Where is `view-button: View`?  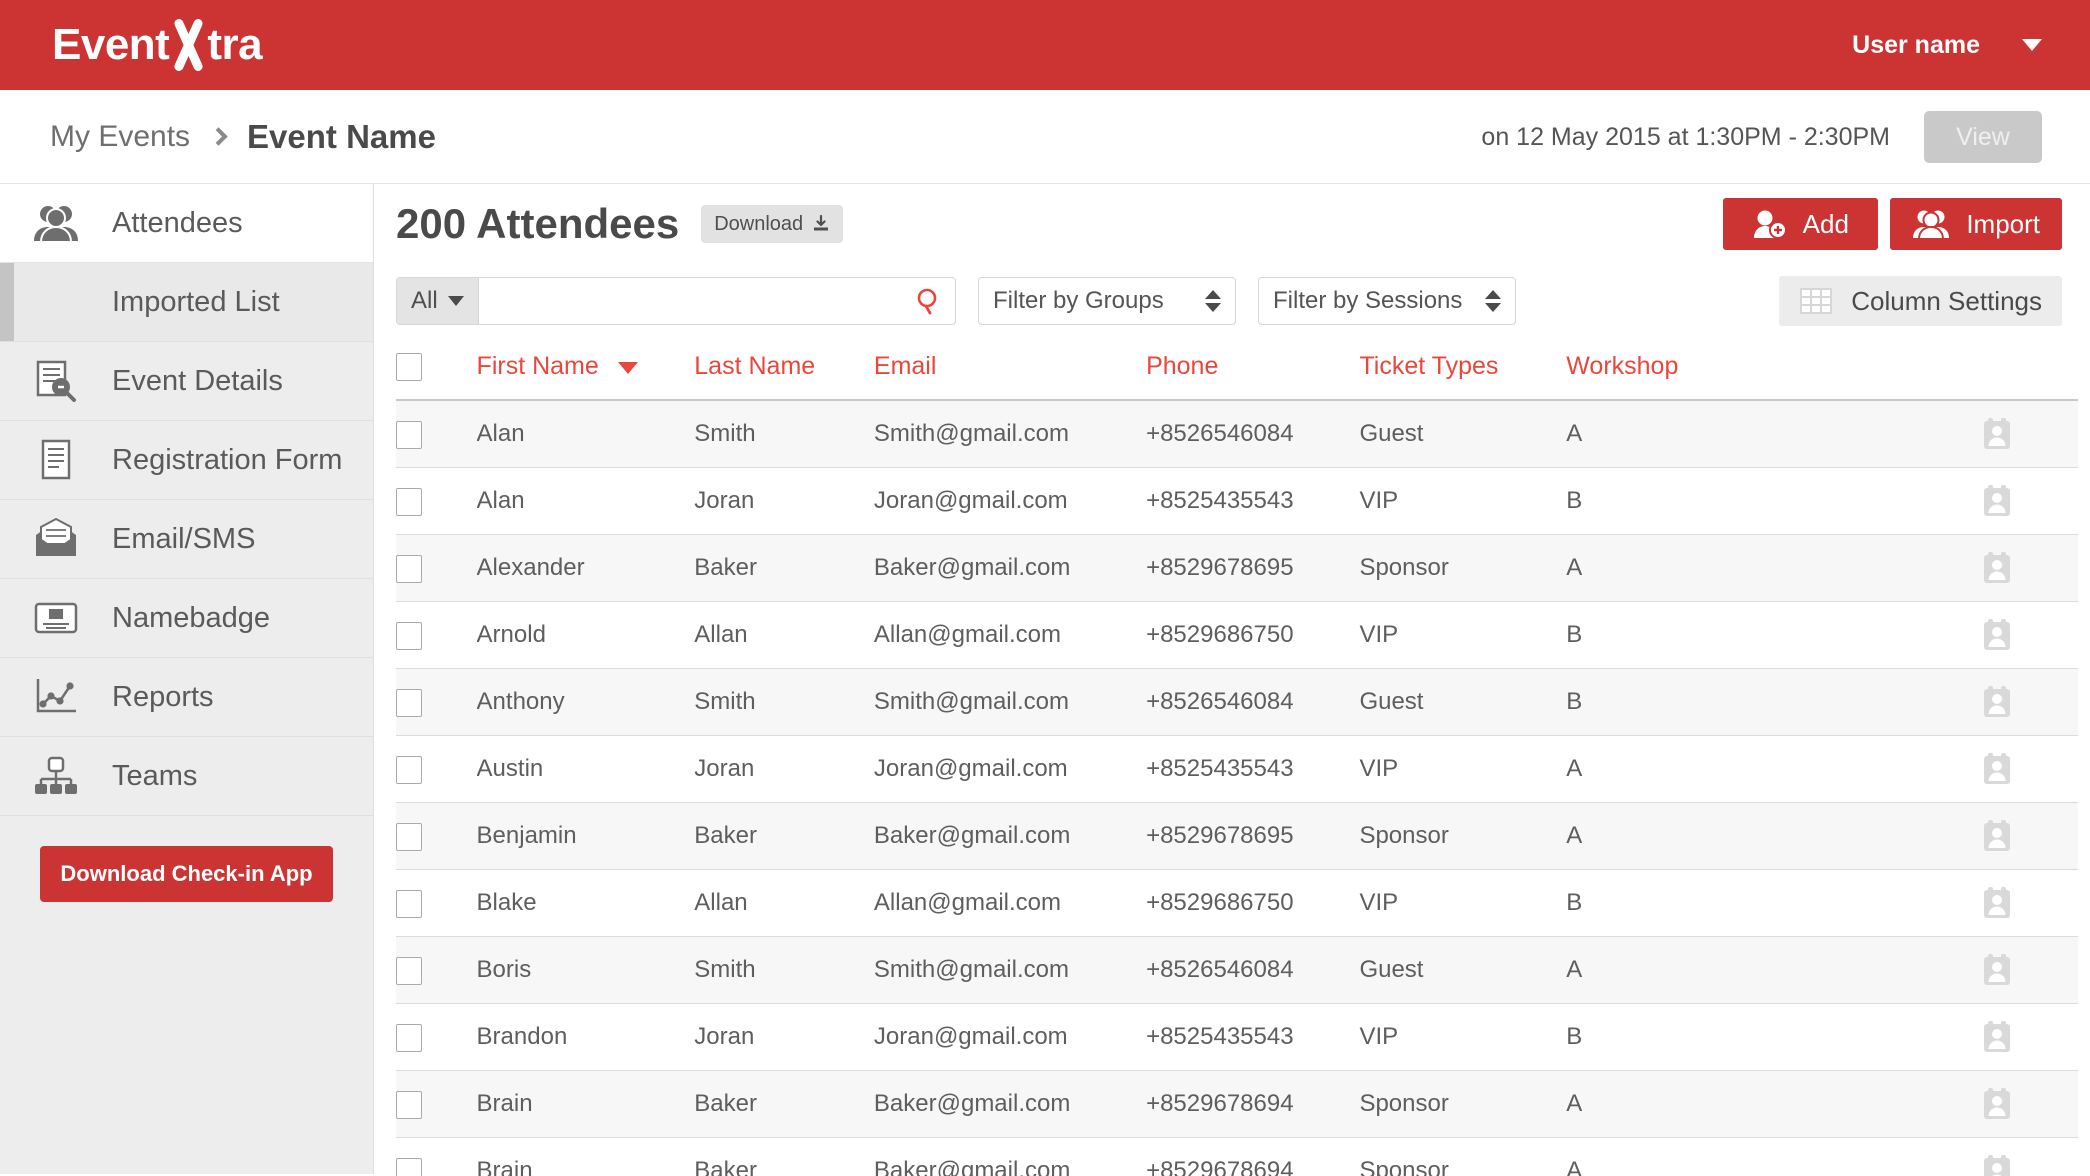 view-button: View is located at coordinates (1983, 137).